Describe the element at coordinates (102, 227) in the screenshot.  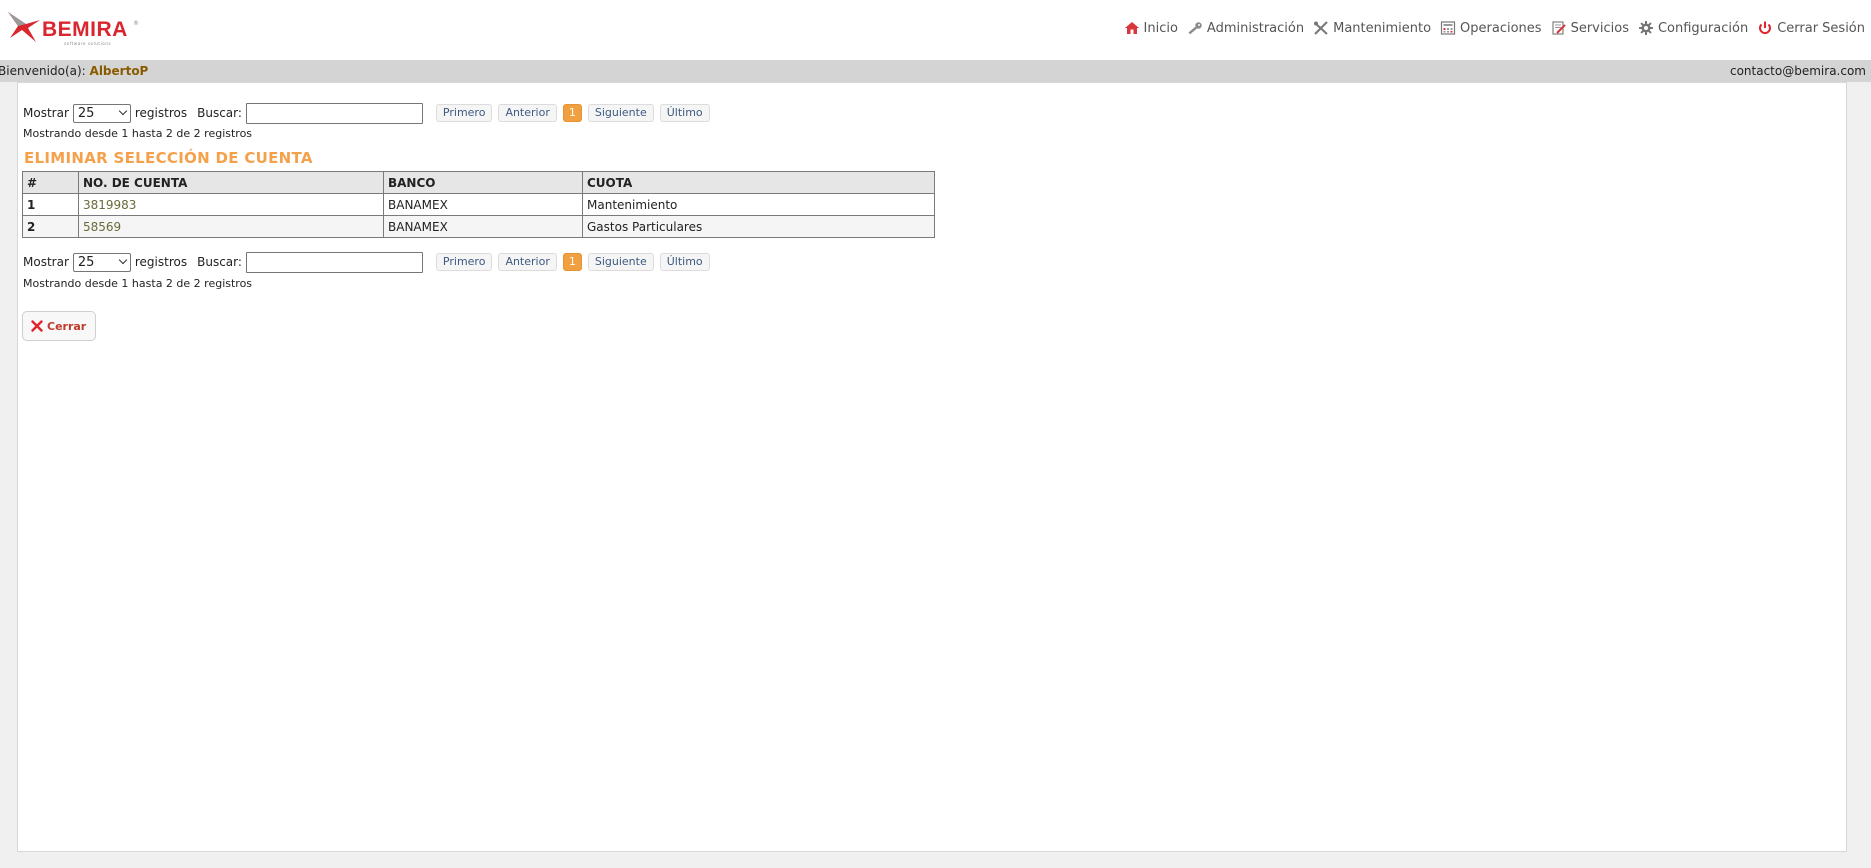
I see `account-link: 58569` at that location.